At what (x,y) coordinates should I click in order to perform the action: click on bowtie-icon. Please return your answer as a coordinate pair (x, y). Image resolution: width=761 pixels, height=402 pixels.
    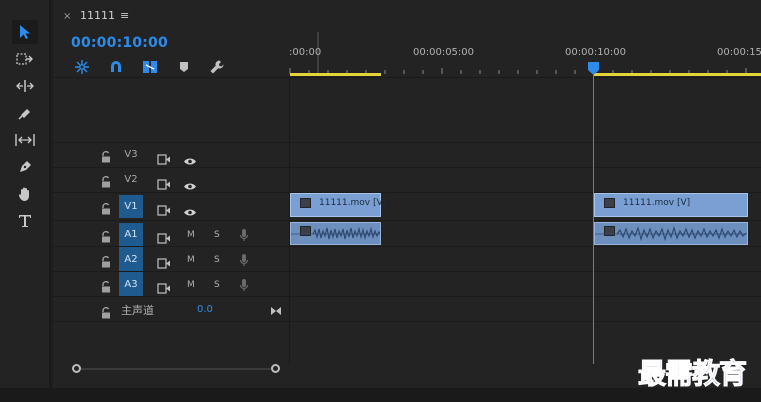
    Looking at the image, I should click on (276, 311).